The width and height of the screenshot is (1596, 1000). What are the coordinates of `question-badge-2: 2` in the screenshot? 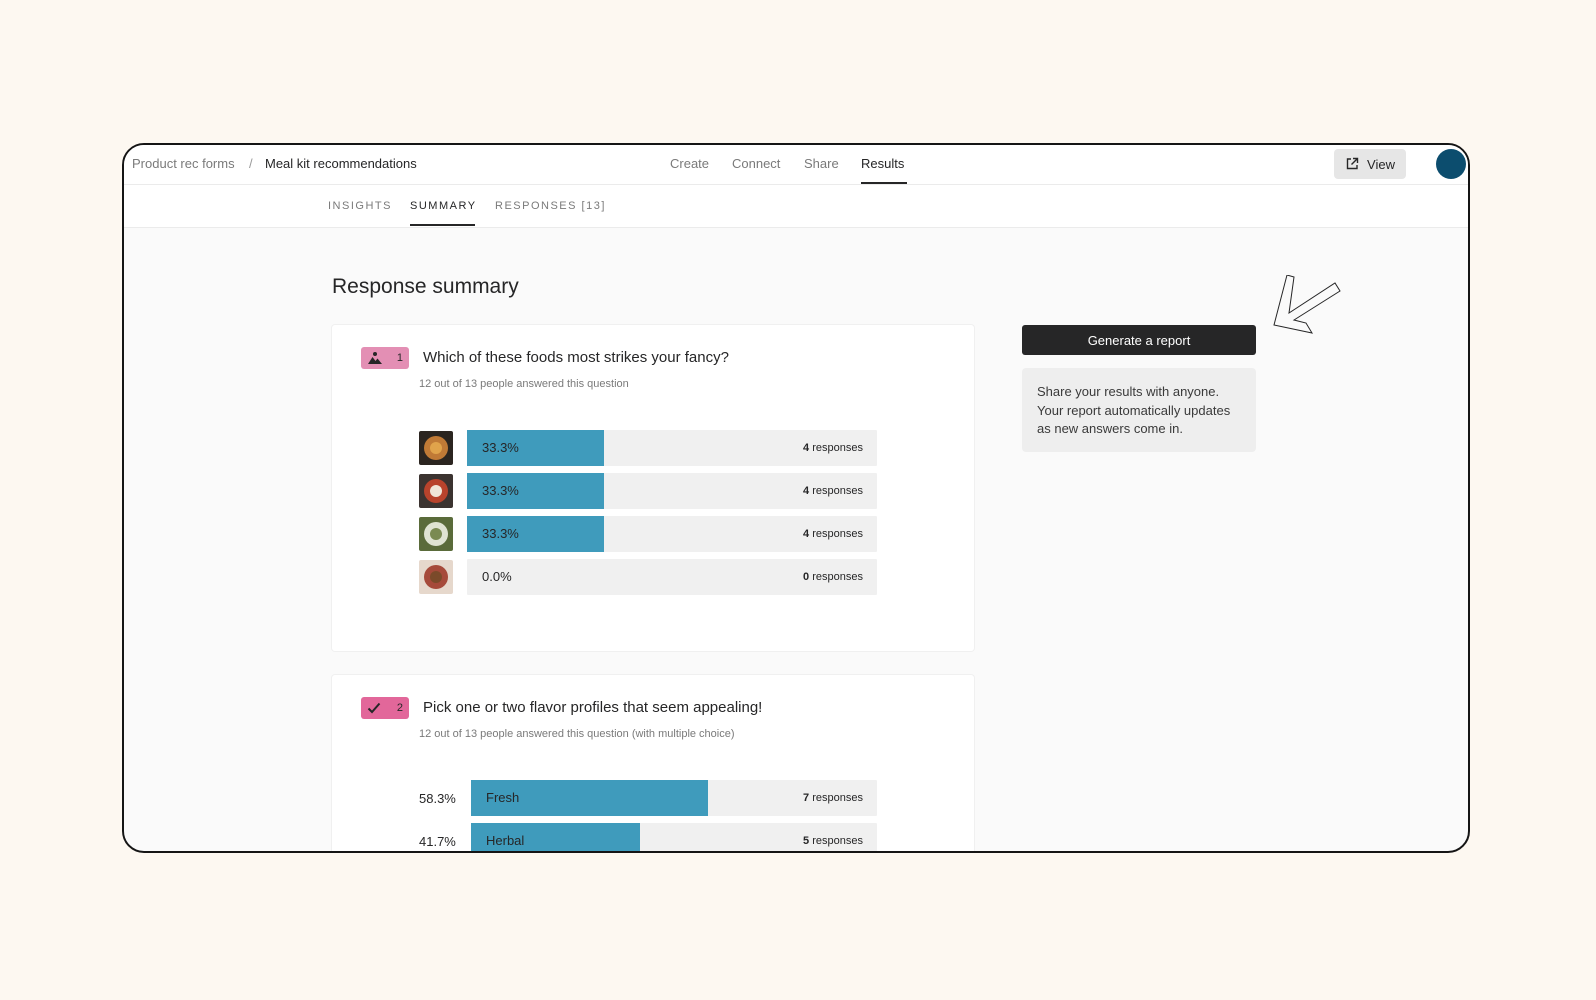 It's located at (385, 708).